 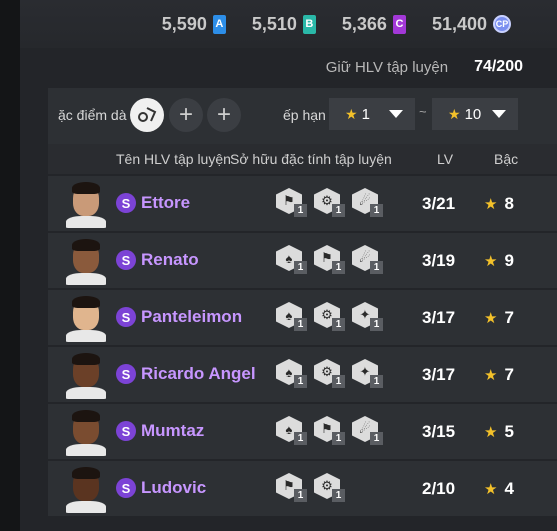 What do you see at coordinates (92, 115) in the screenshot?
I see `trait-filter-label: ặc điểm dà` at bounding box center [92, 115].